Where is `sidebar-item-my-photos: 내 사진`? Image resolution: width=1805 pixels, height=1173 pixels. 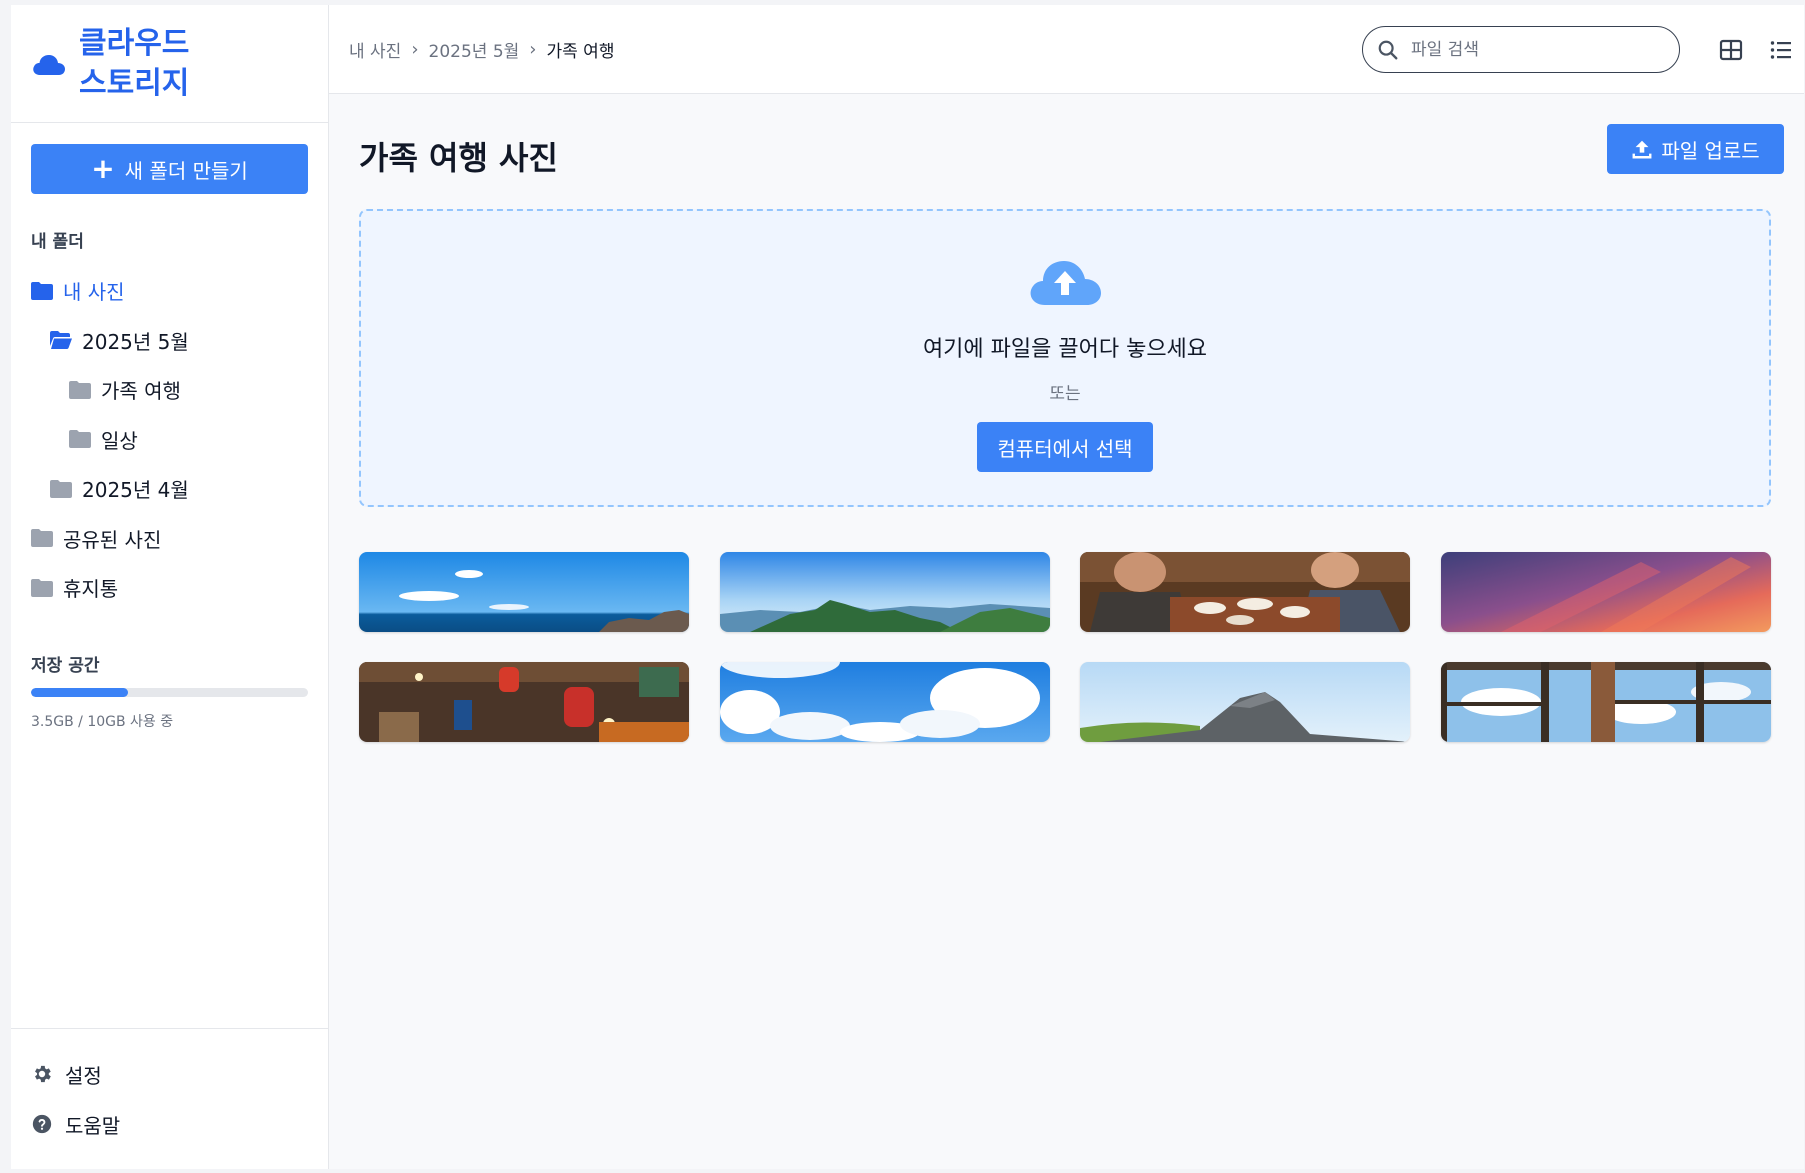
sidebar-item-my-photos: 내 사진 is located at coordinates (169, 291).